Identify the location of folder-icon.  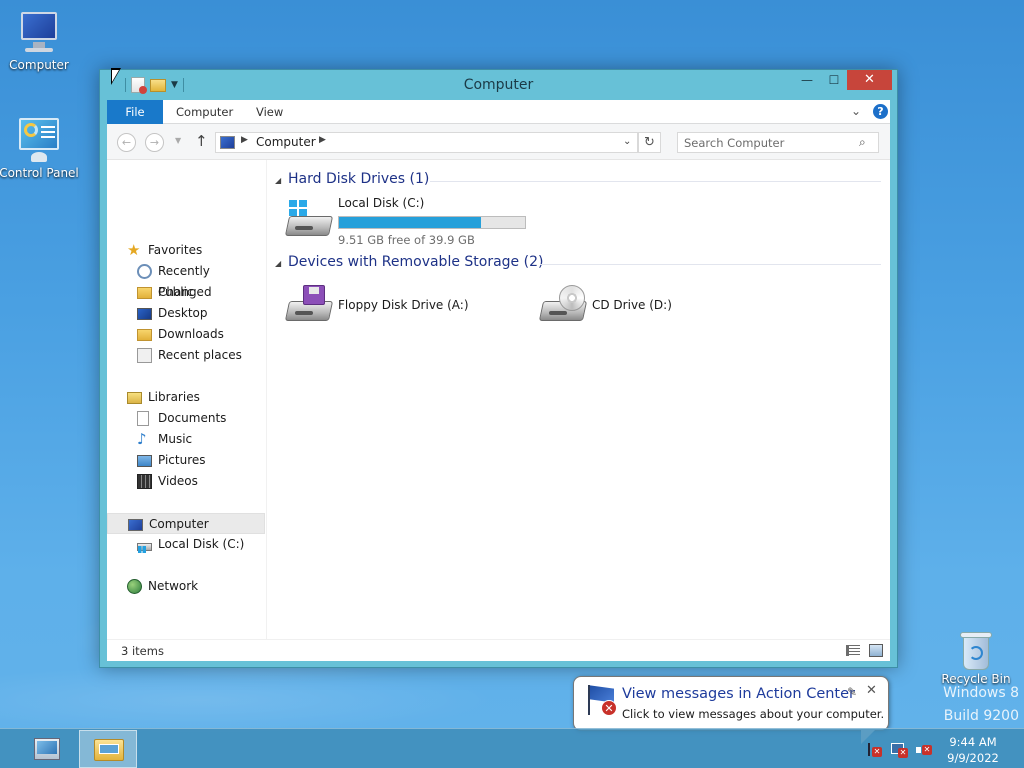
(144, 293).